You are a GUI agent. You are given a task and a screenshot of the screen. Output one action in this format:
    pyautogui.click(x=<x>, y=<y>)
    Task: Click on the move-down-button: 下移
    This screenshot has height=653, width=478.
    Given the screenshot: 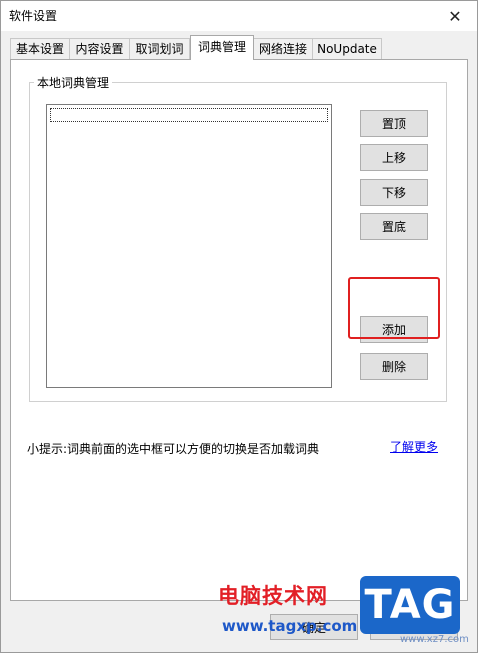 What is the action you would take?
    pyautogui.click(x=394, y=192)
    